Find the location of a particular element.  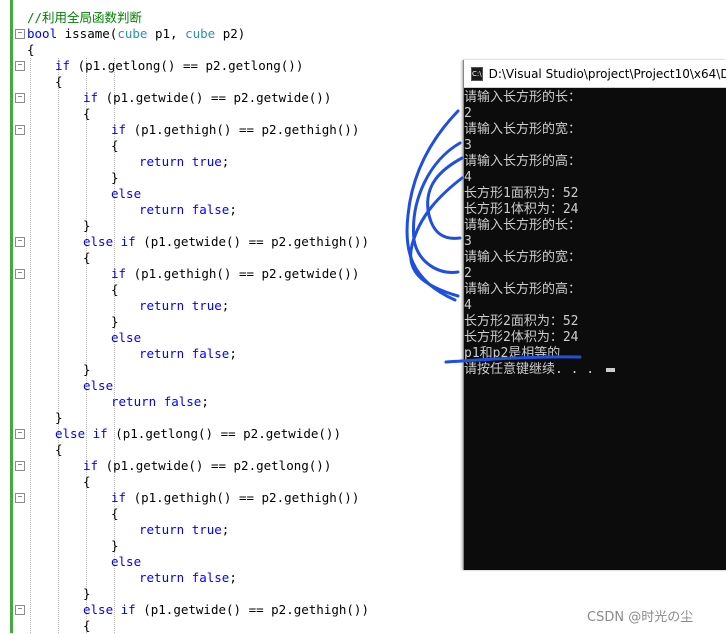

console-line: p1和p2是相等的 is located at coordinates (512, 353).